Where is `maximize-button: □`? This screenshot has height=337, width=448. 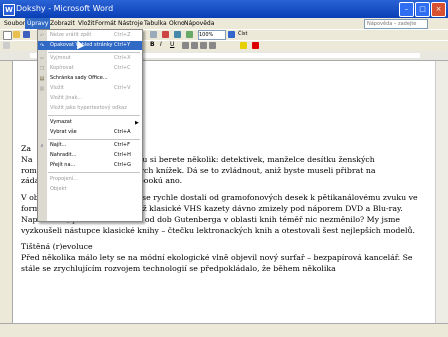 maximize-button: □ is located at coordinates (422, 9).